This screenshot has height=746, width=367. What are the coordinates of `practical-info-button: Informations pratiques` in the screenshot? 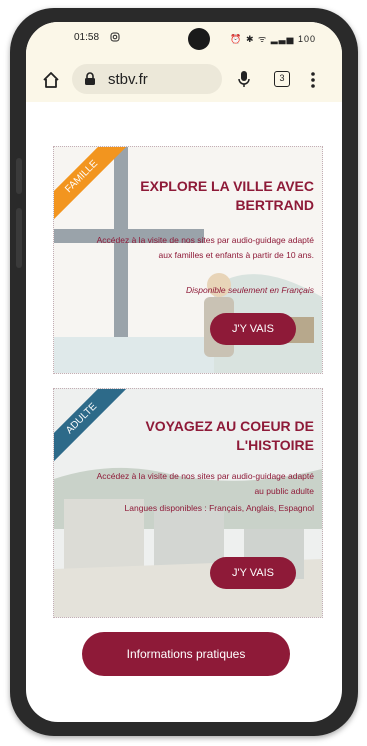 It's located at (186, 654).